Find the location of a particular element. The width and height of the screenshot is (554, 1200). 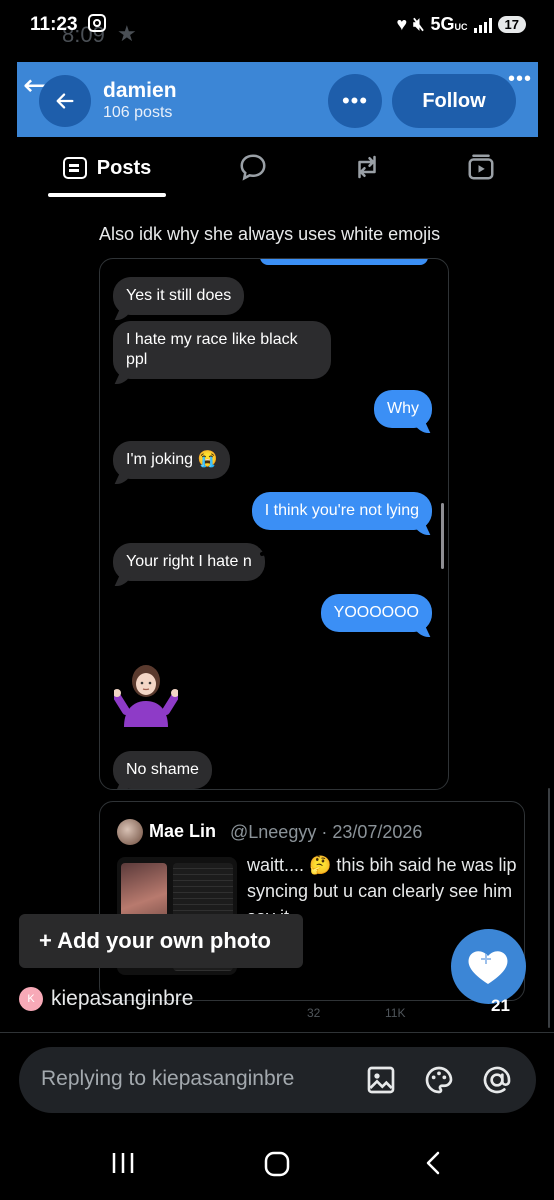

star-icon: ★ is located at coordinates (127, 33).